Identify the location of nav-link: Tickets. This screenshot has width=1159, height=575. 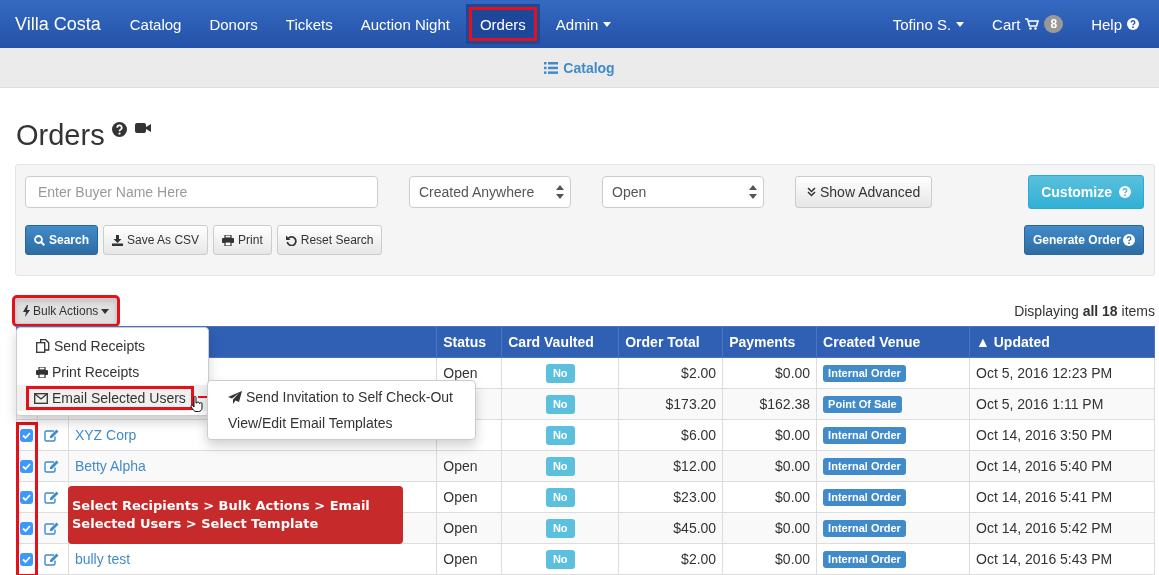
(309, 24).